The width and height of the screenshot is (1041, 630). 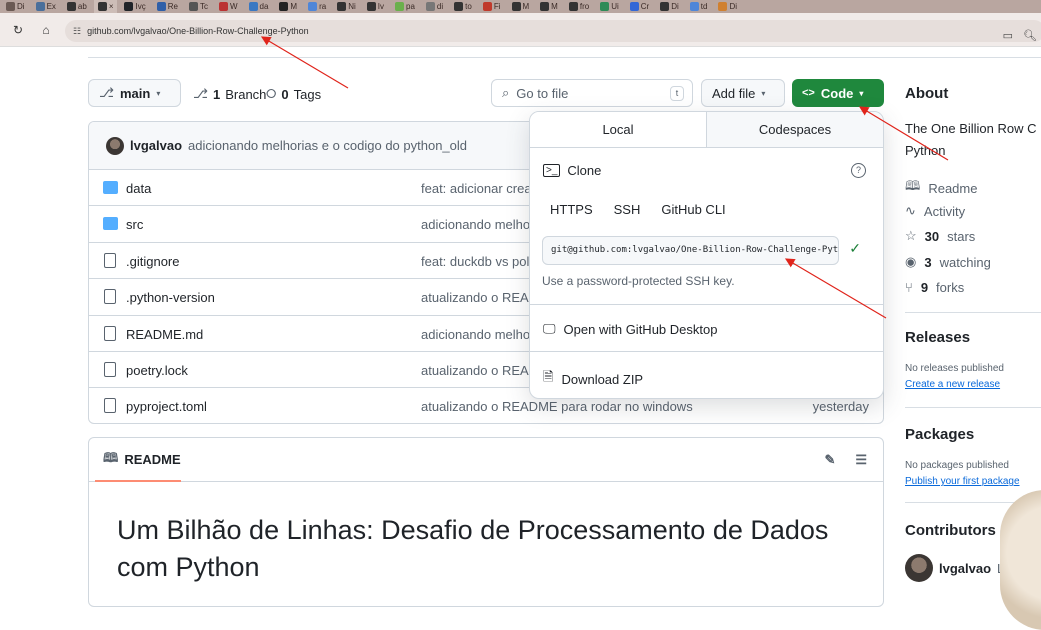 What do you see at coordinates (934, 287) in the screenshot?
I see `forks-link: ⑂ 9 forks` at bounding box center [934, 287].